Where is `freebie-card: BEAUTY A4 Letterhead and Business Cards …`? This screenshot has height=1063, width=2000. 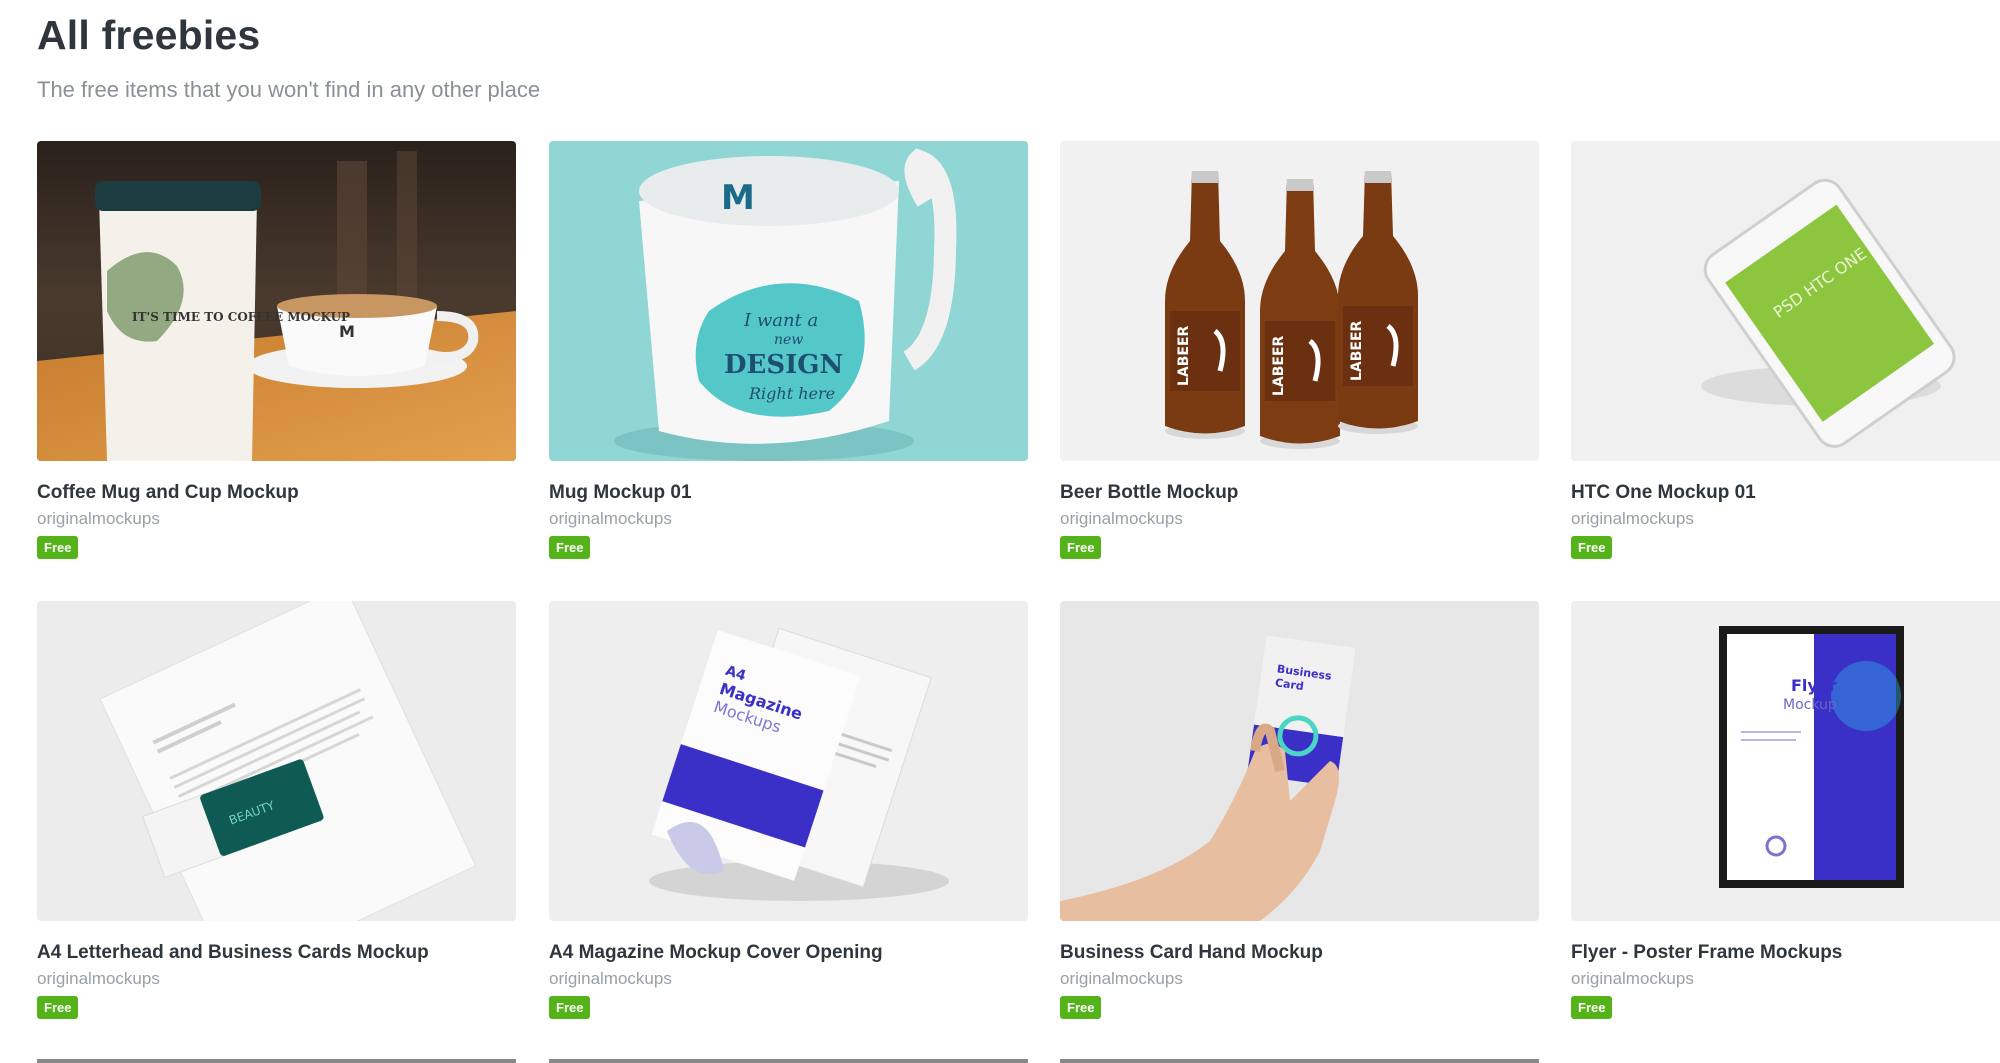 freebie-card: BEAUTY A4 Letterhead and Business Cards … is located at coordinates (276, 810).